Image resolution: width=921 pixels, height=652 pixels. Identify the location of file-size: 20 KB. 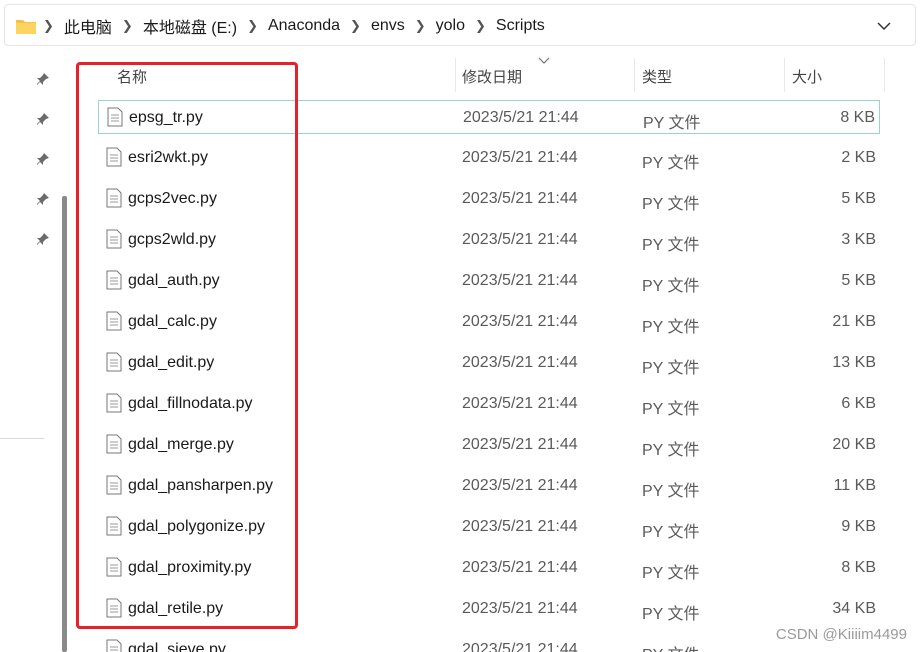
(854, 444).